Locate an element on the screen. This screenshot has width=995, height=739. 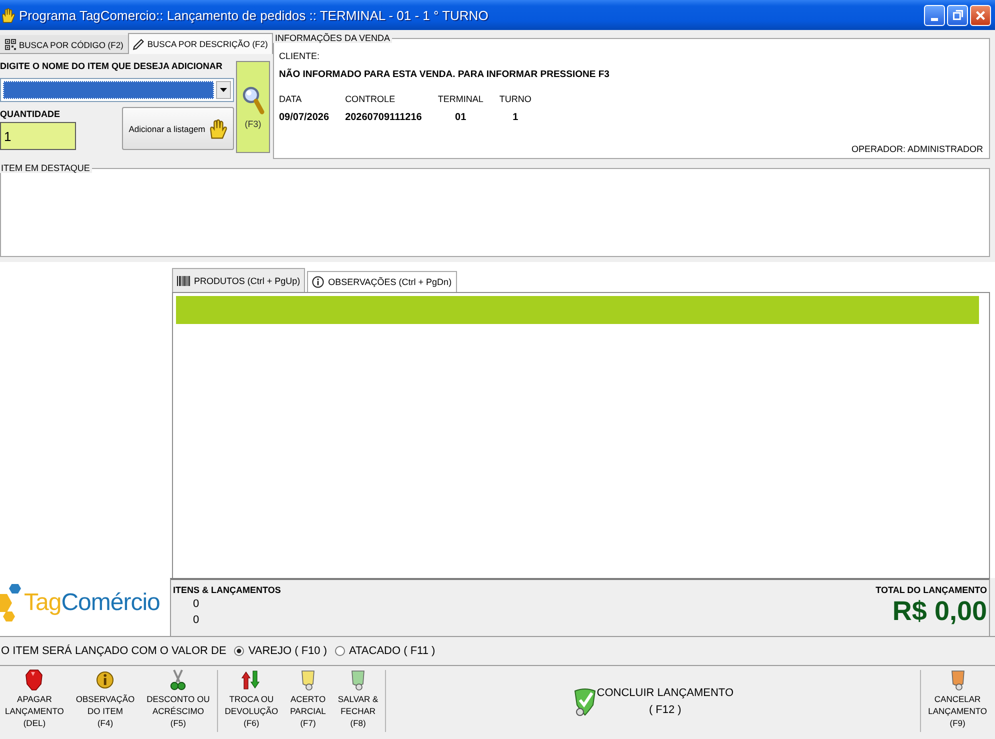
price-option: ATACADO ( F11 ) is located at coordinates (385, 651).